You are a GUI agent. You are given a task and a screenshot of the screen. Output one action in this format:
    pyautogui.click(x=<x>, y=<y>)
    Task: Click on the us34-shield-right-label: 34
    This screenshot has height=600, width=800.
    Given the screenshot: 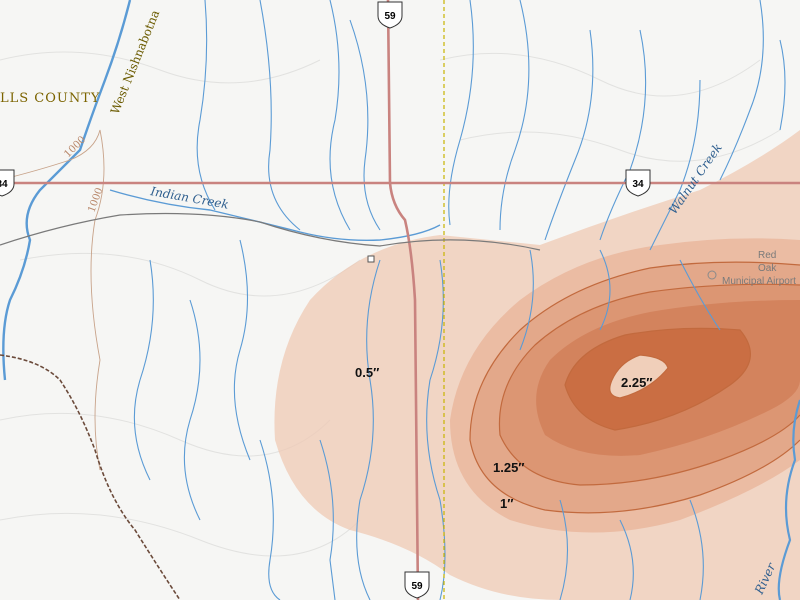 What is the action you would take?
    pyautogui.click(x=638, y=184)
    